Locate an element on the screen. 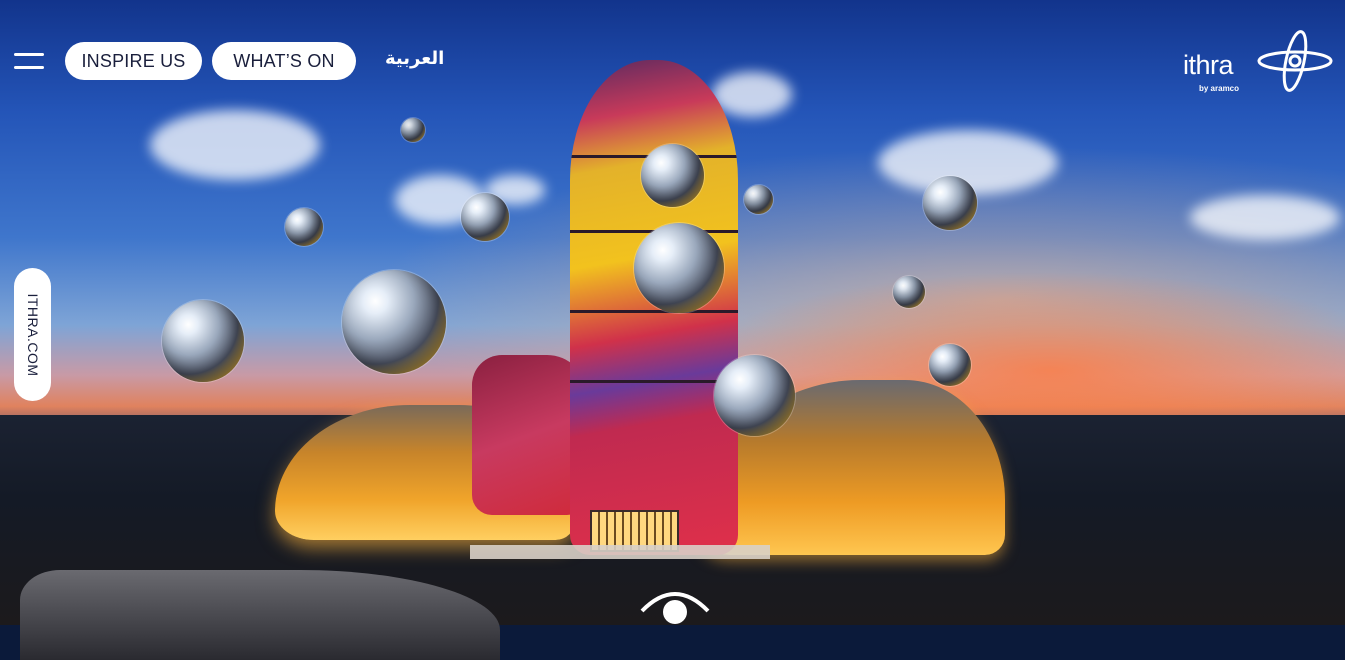  ithra-logo: ithra by aramco is located at coordinates (1259, 62).